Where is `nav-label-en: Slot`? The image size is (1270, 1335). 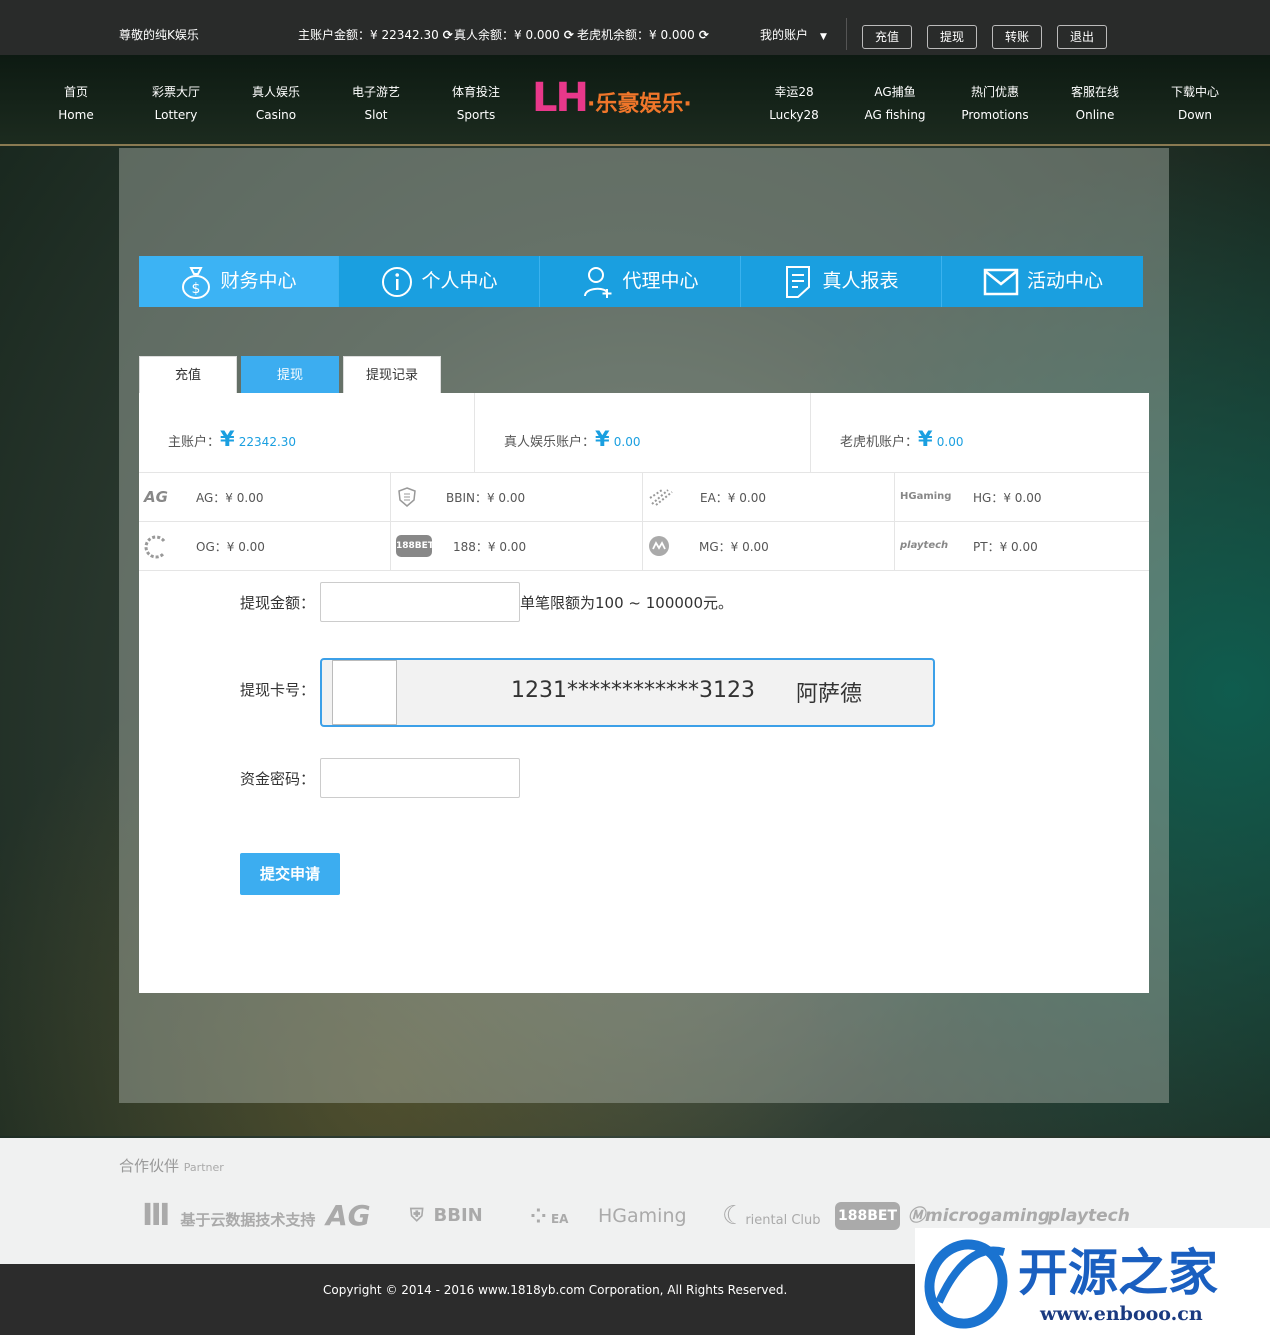
nav-label-en: Slot is located at coordinates (376, 115).